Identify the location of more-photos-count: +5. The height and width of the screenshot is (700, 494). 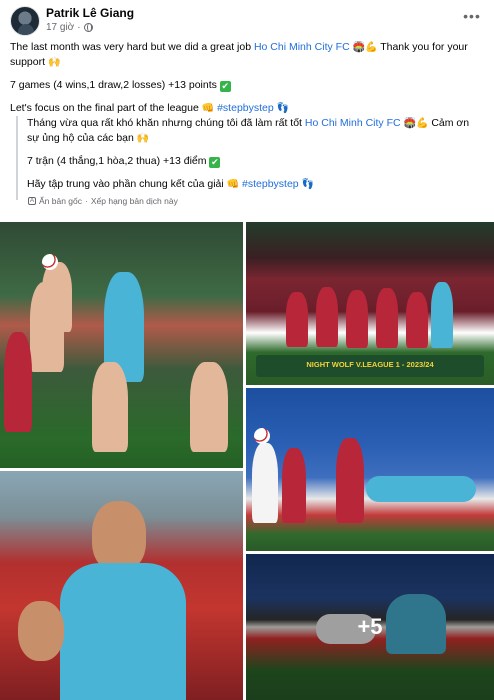
(370, 626).